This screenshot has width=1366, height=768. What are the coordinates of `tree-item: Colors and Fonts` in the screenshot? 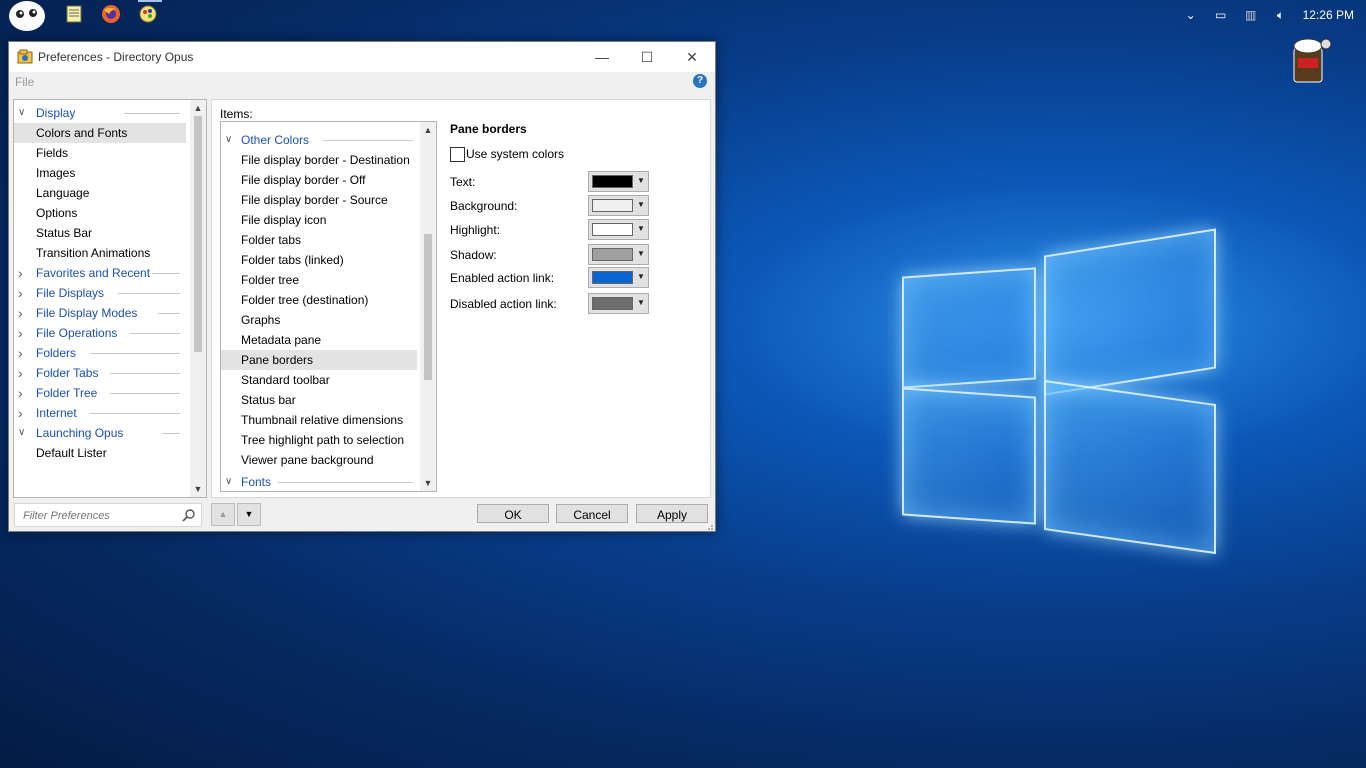 It's located at (100, 133).